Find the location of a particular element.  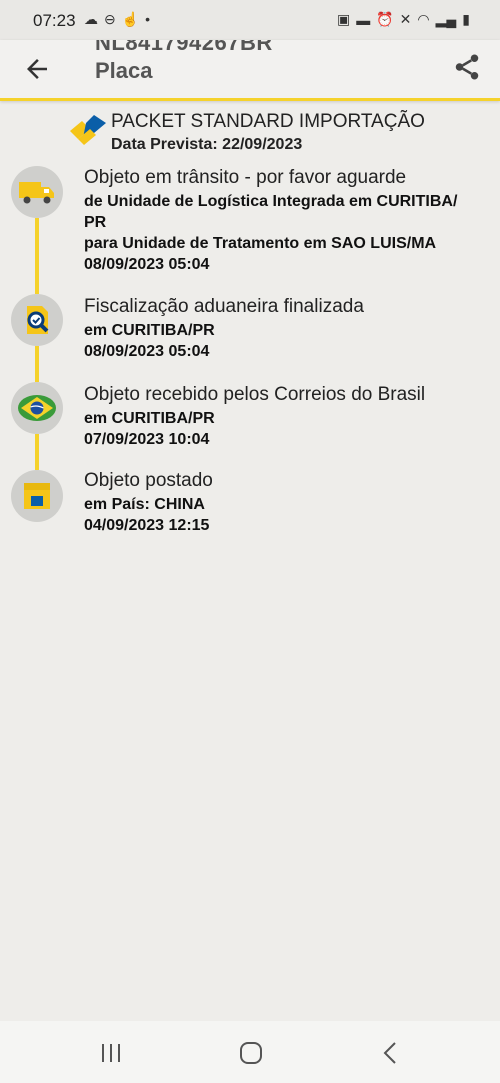

customs-inspection-icon is located at coordinates (38, 320).